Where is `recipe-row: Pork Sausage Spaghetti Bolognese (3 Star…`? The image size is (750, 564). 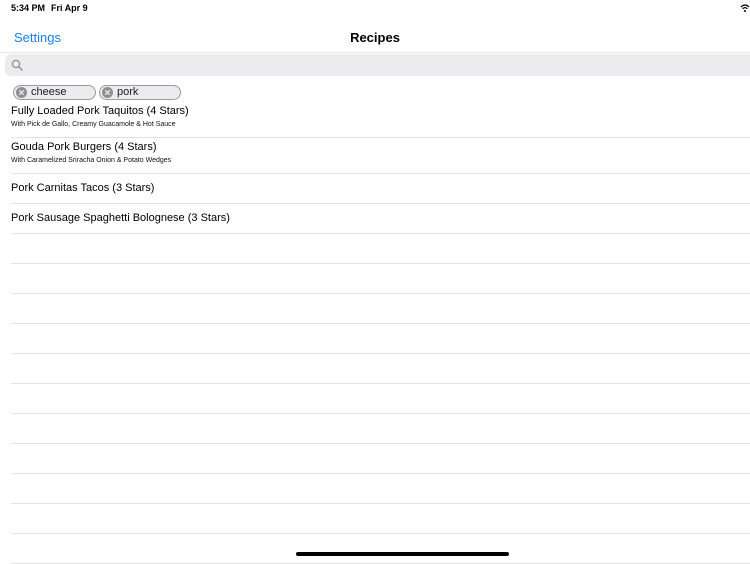
recipe-row: Pork Sausage Spaghetti Bolognese (3 Star… is located at coordinates (380, 219).